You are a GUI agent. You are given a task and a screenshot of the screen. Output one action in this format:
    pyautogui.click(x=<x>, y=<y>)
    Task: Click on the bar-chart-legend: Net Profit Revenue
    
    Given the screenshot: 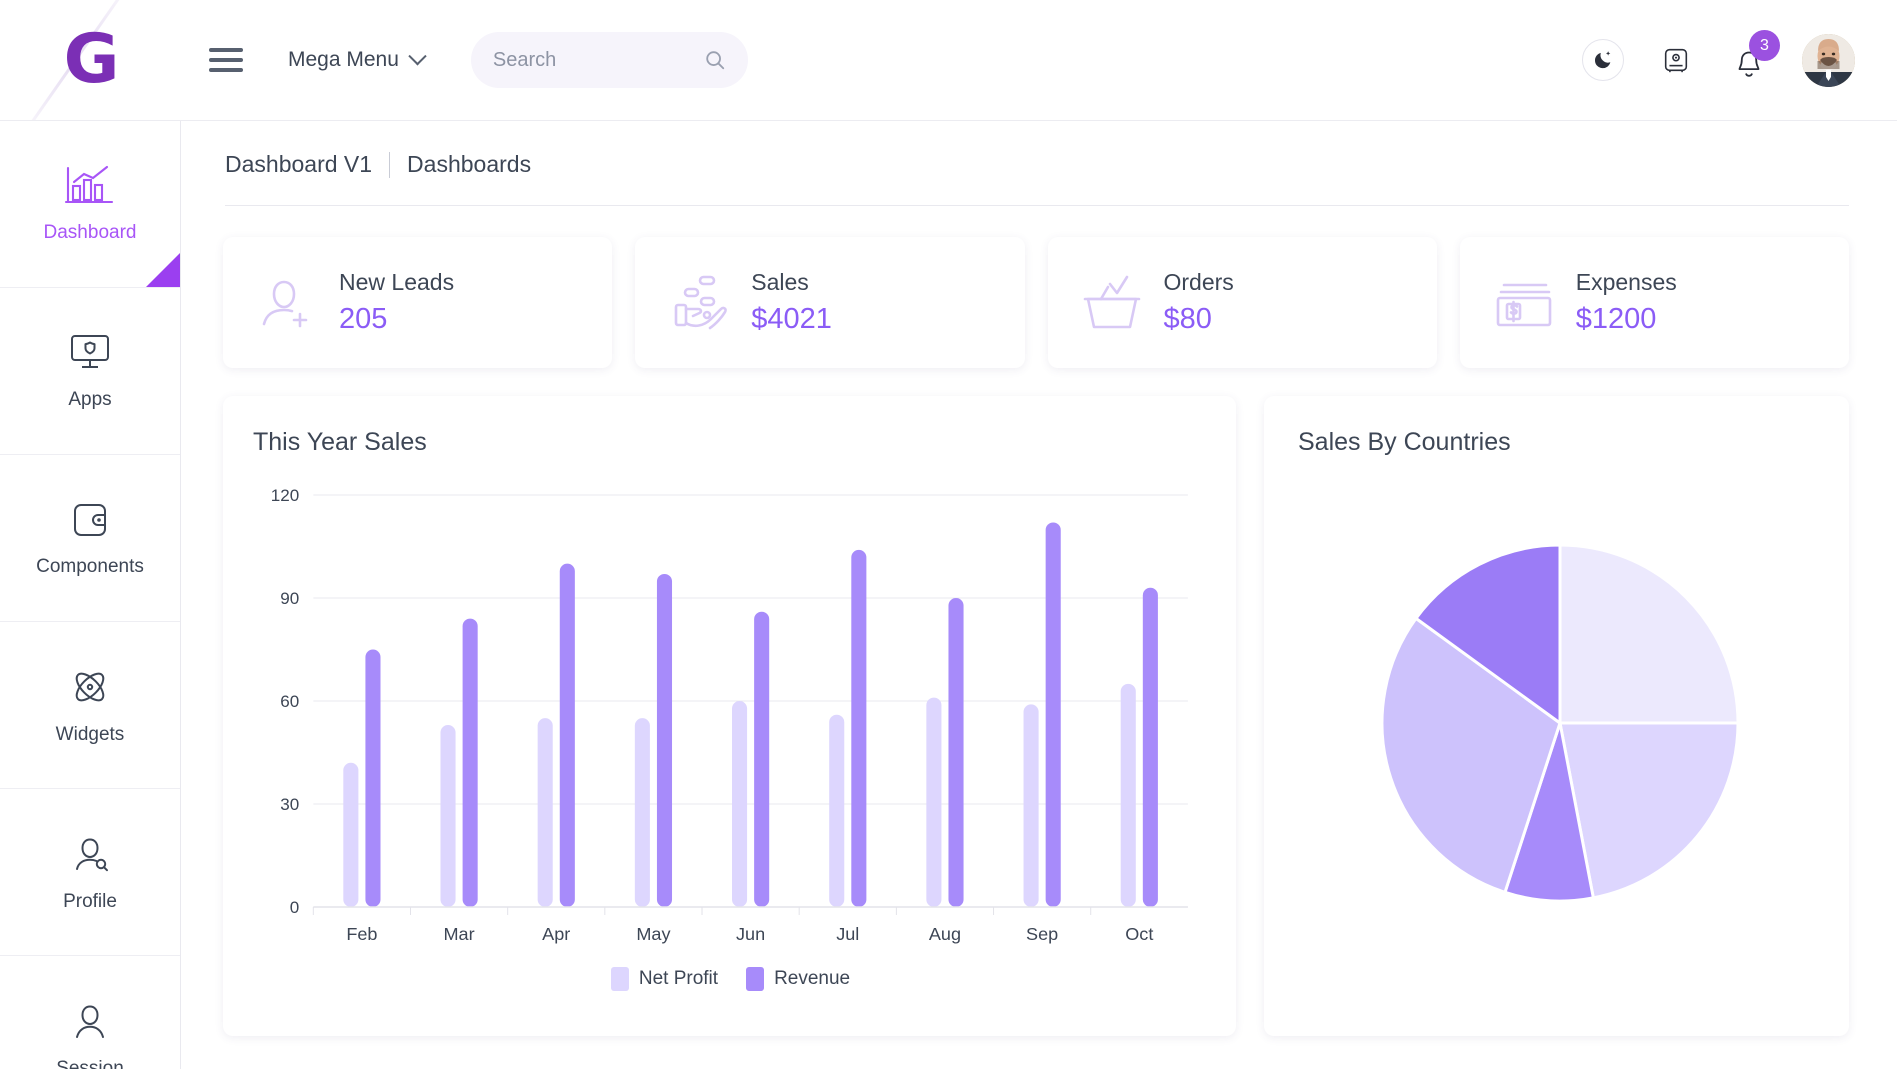 What is the action you would take?
    pyautogui.click(x=730, y=979)
    